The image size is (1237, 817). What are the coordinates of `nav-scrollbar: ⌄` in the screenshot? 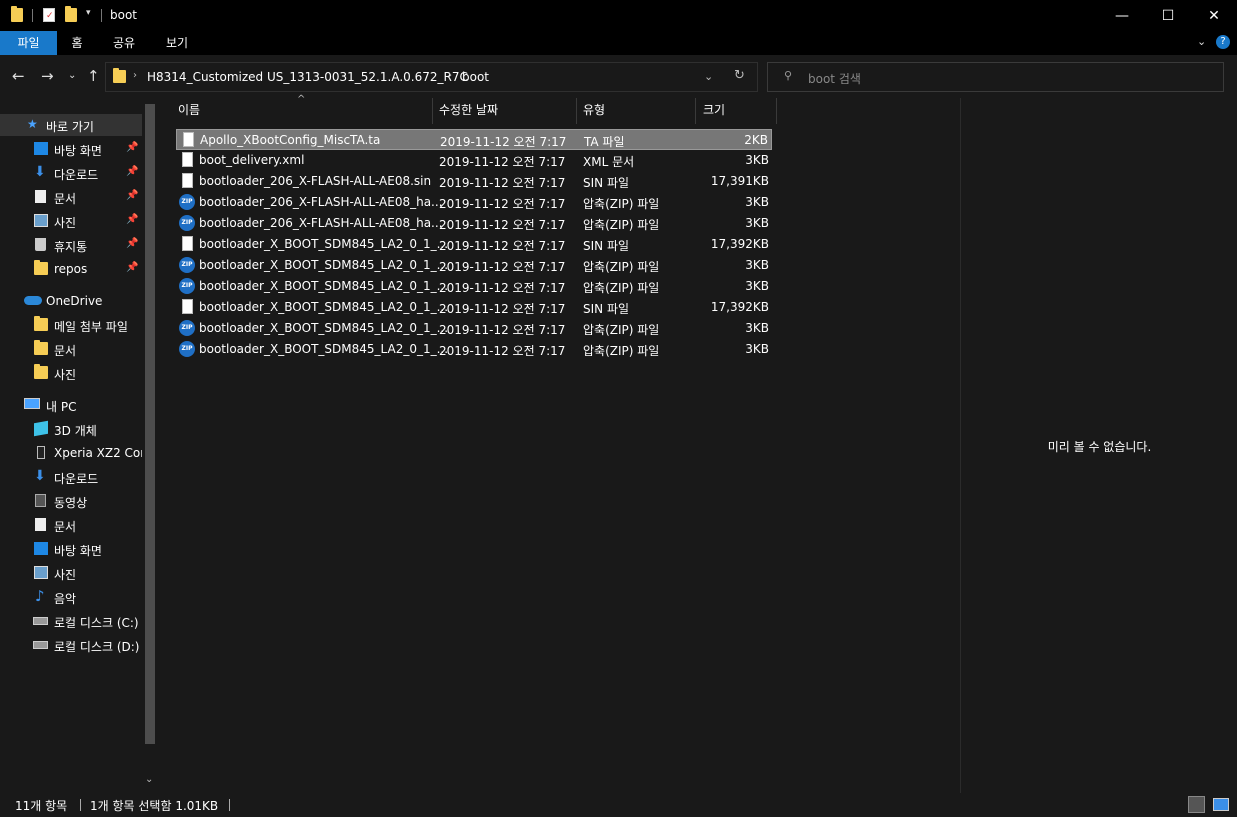 It's located at (150, 445).